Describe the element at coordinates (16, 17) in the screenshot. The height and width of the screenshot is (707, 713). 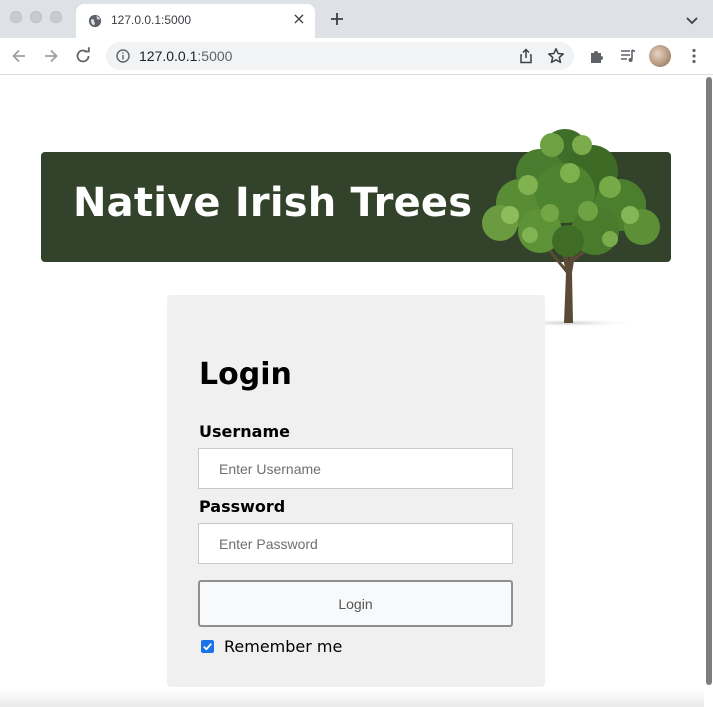
I see `window-close-dot` at that location.